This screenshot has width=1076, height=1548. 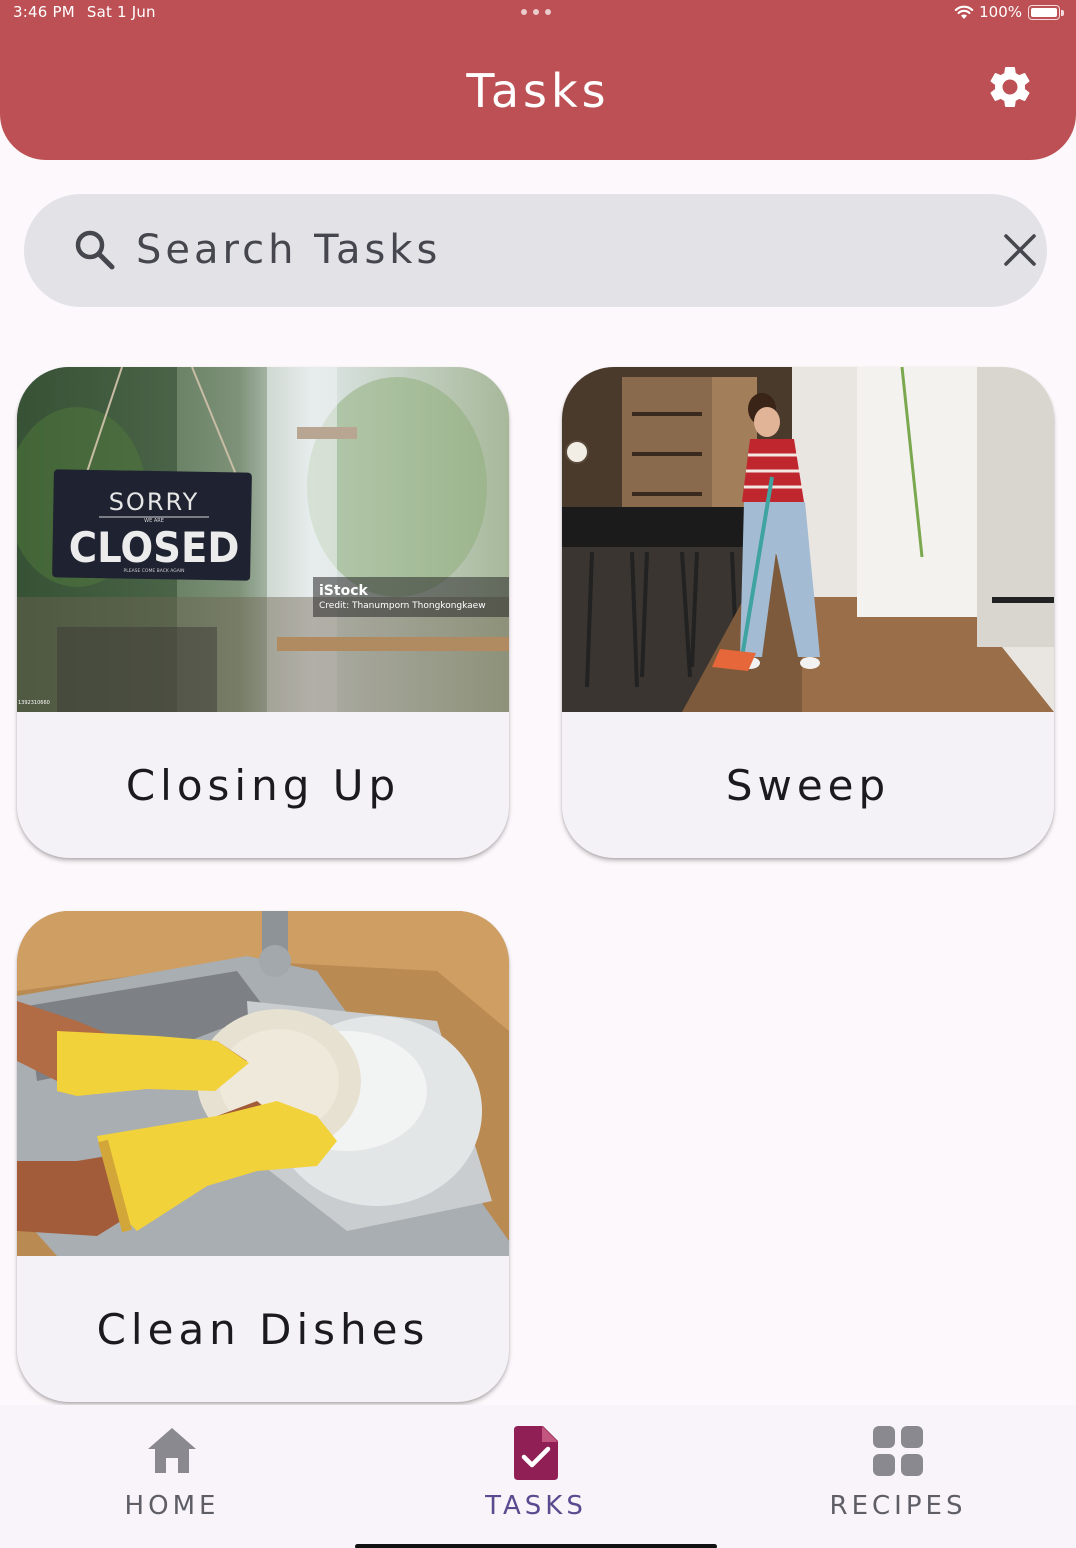 What do you see at coordinates (536, 1546) in the screenshot?
I see `home-indicator` at bounding box center [536, 1546].